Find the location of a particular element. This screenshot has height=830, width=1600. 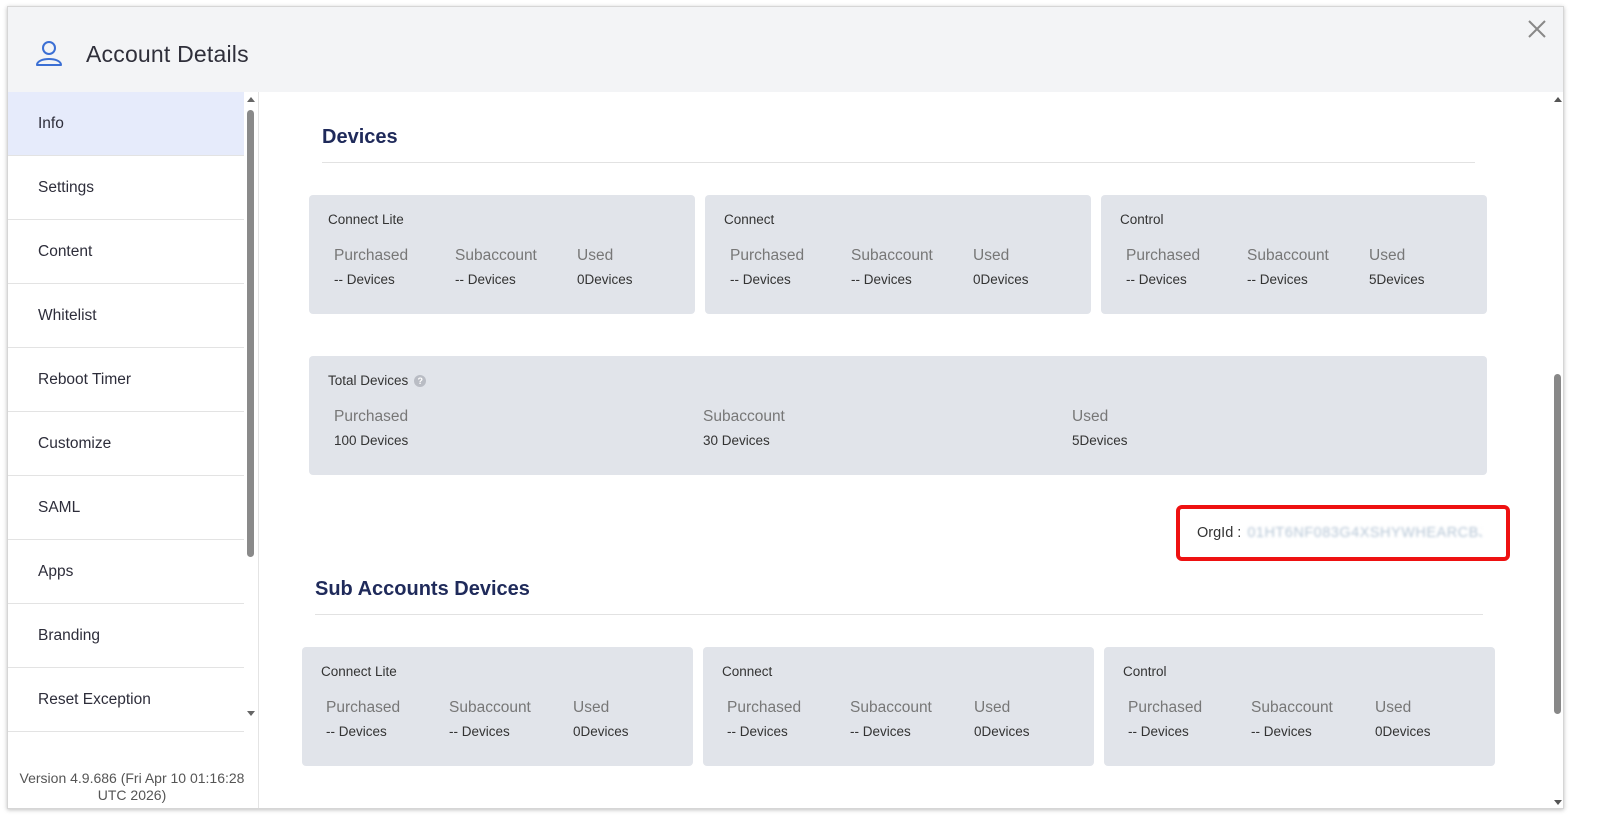

card-title: Total Devices? is located at coordinates (377, 380).